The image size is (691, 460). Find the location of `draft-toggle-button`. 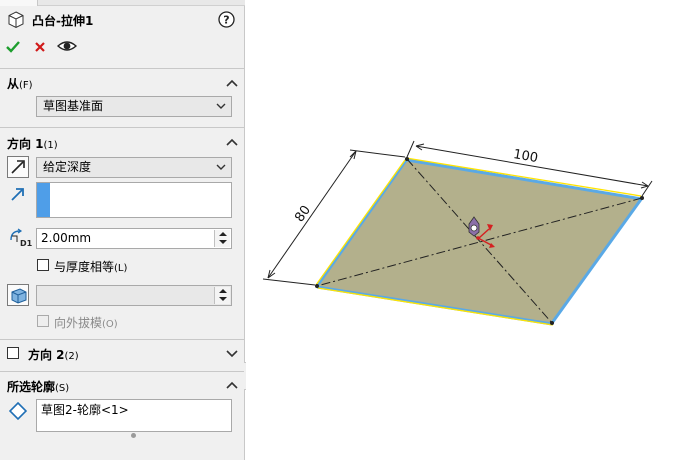

draft-toggle-button is located at coordinates (18, 295).